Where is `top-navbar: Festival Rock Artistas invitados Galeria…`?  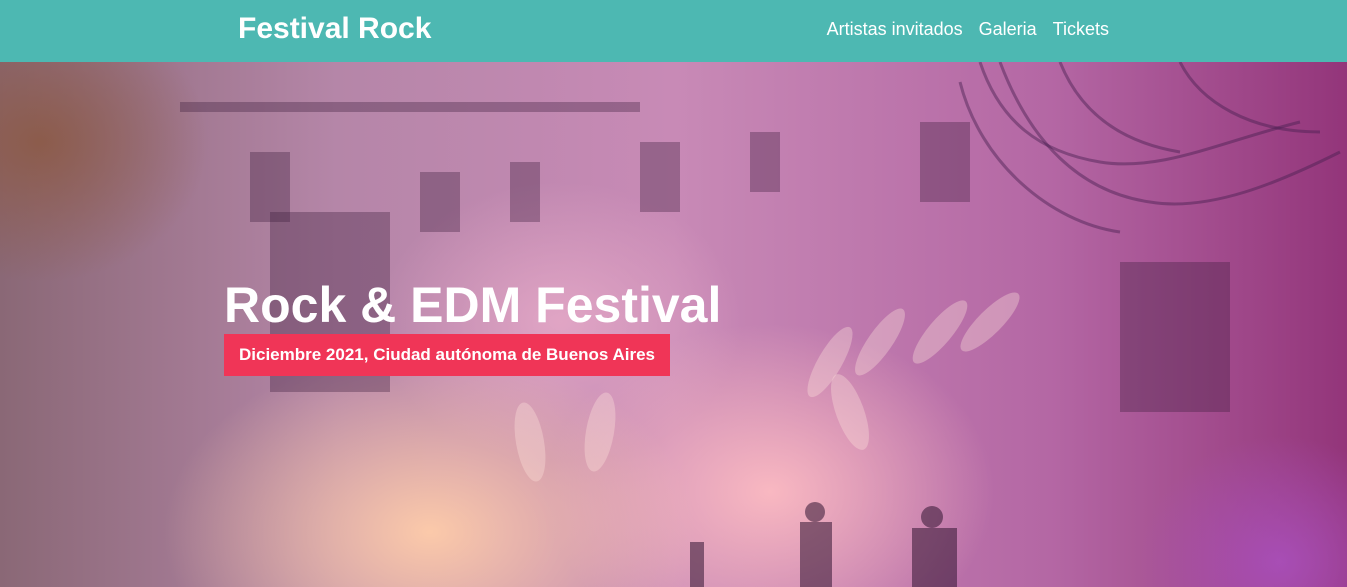 top-navbar: Festival Rock Artistas invitados Galeria… is located at coordinates (673, 31).